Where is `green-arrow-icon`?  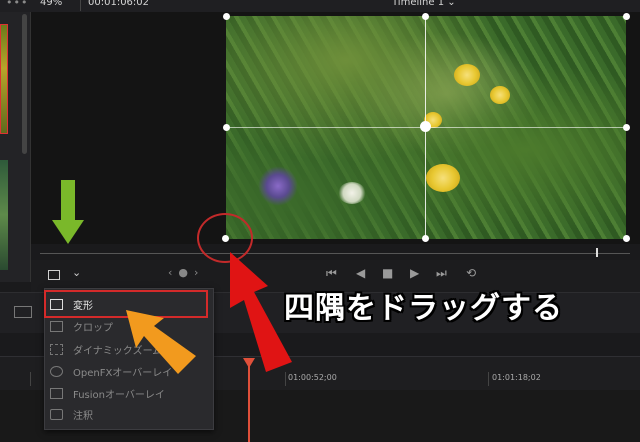
green-arrow-icon is located at coordinates (68, 212).